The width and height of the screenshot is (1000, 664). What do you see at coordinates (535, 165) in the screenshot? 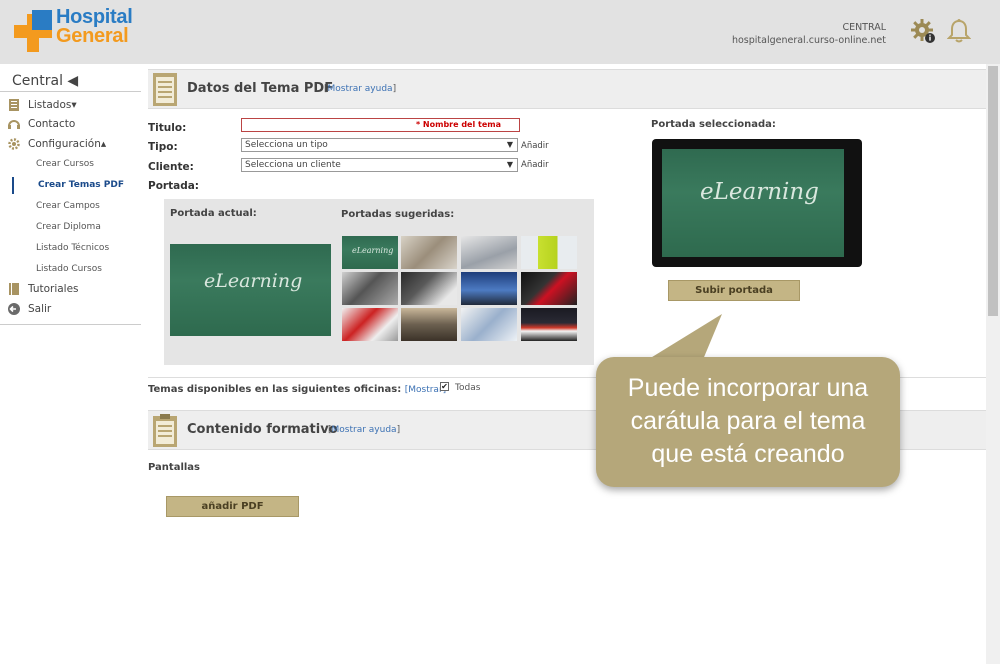
I see `anadir-cliente-link: Añadir` at bounding box center [535, 165].